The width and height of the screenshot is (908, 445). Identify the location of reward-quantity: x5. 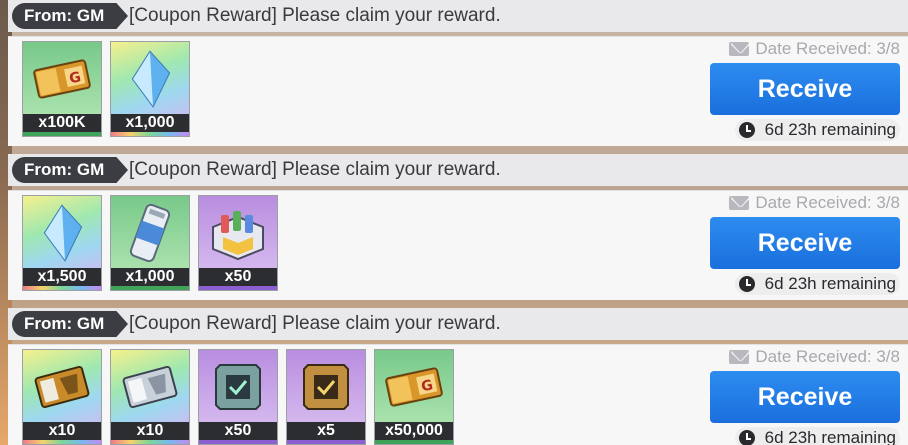
(326, 431).